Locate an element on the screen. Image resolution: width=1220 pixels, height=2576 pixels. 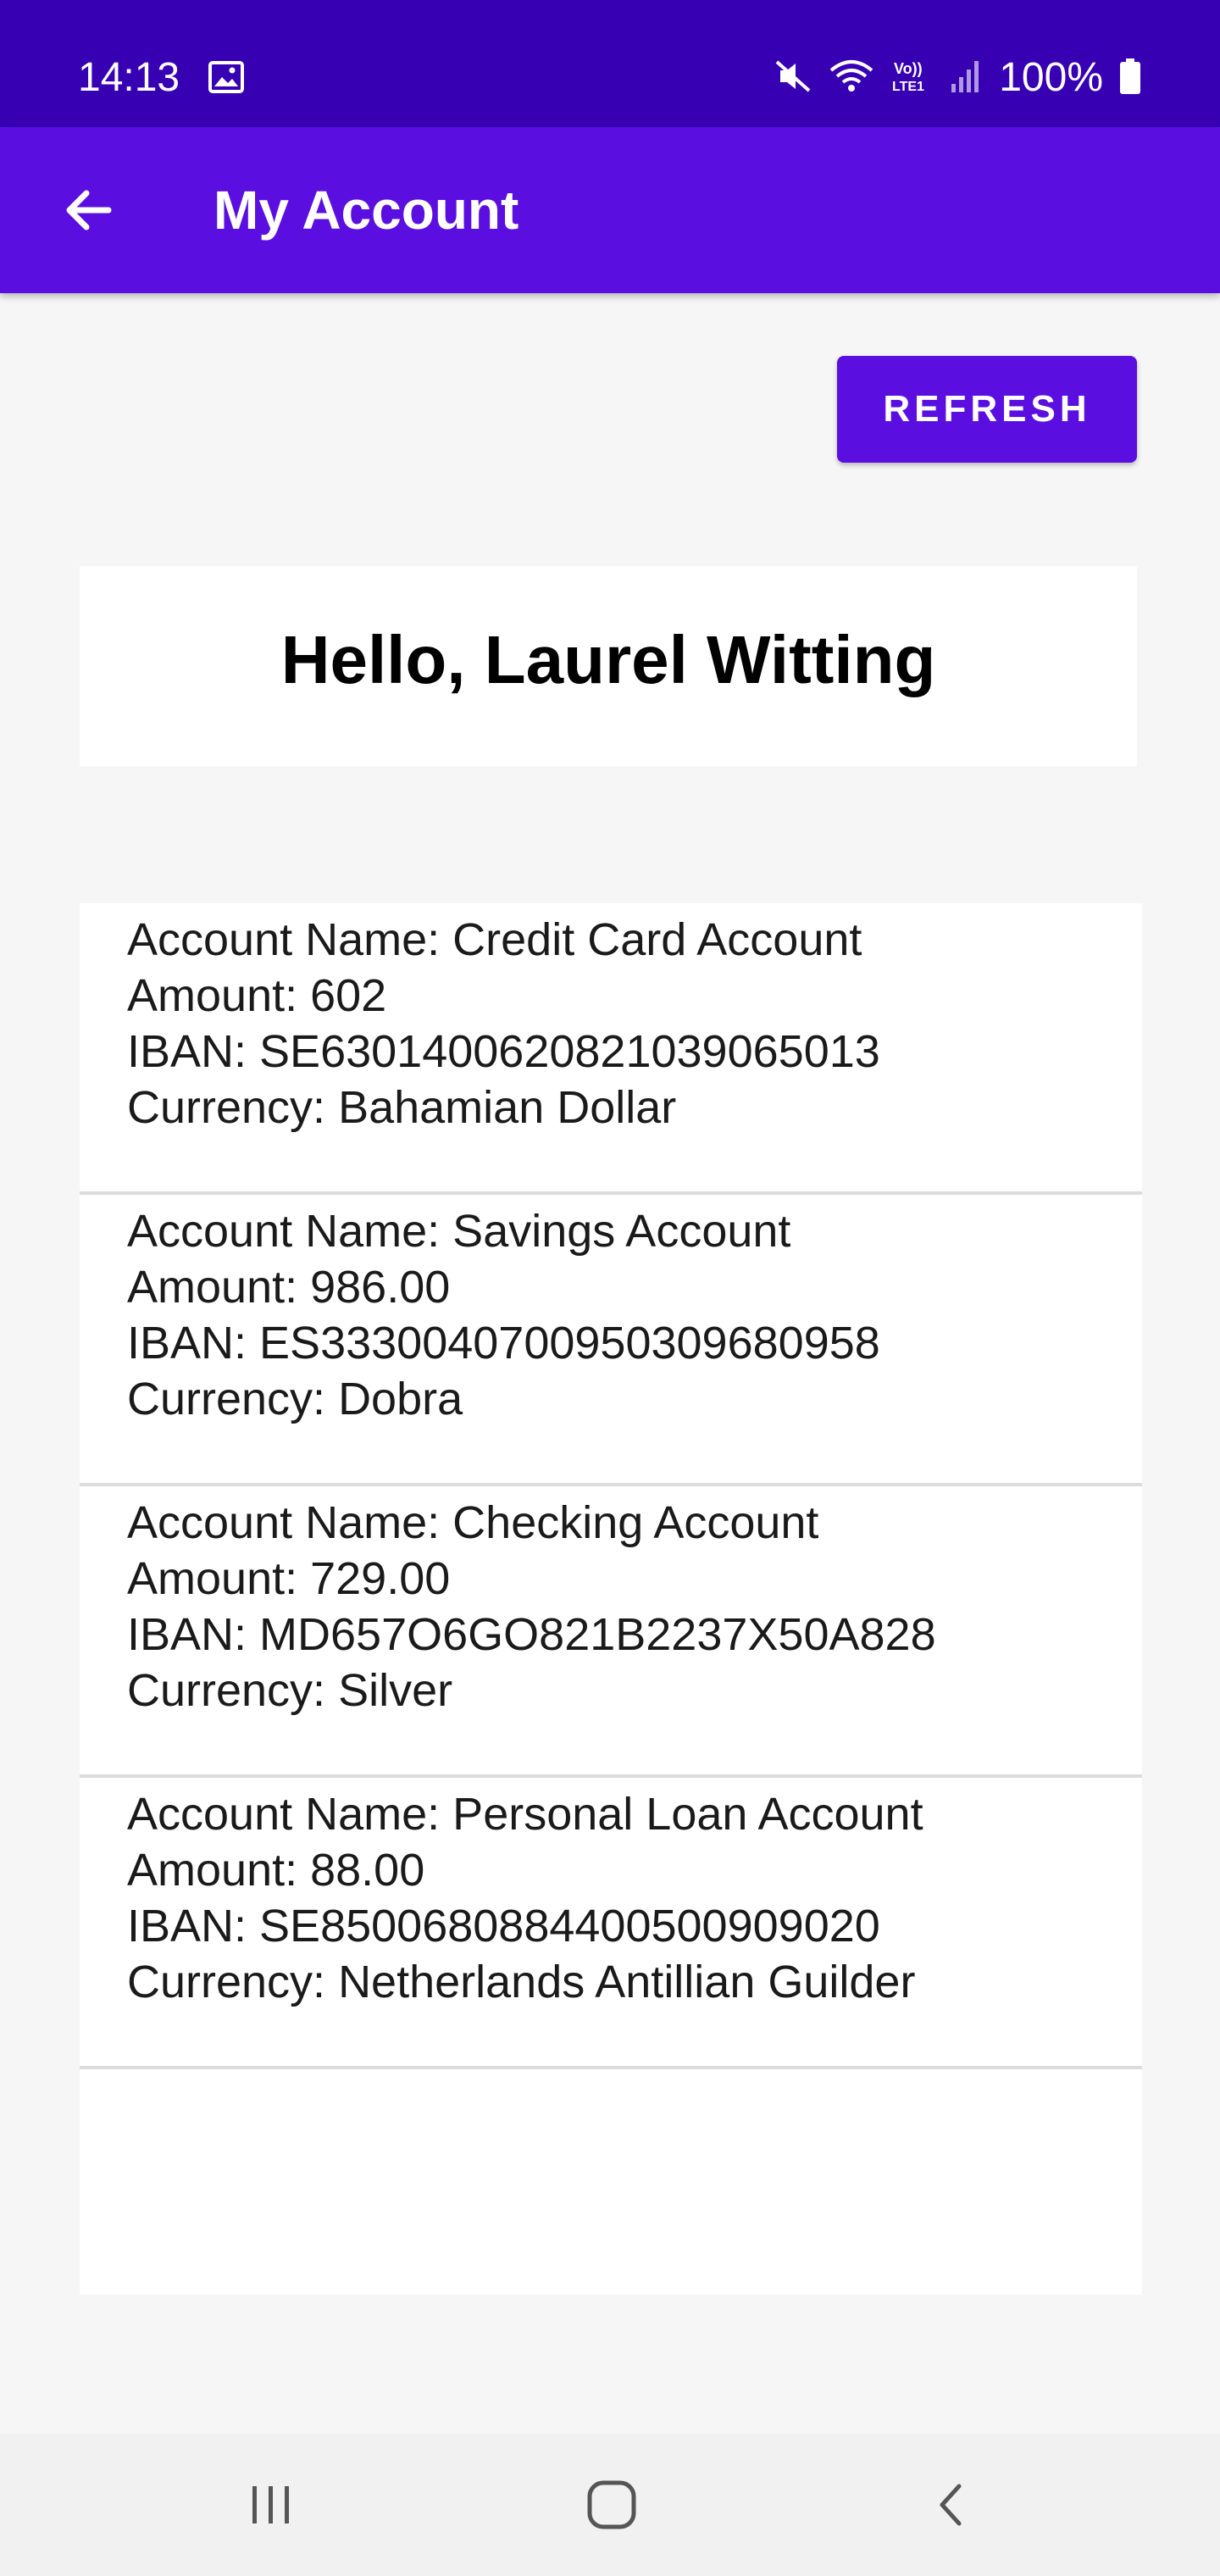
account-iban: IBAN: SE8500680884400500909020 is located at coordinates (503, 1926).